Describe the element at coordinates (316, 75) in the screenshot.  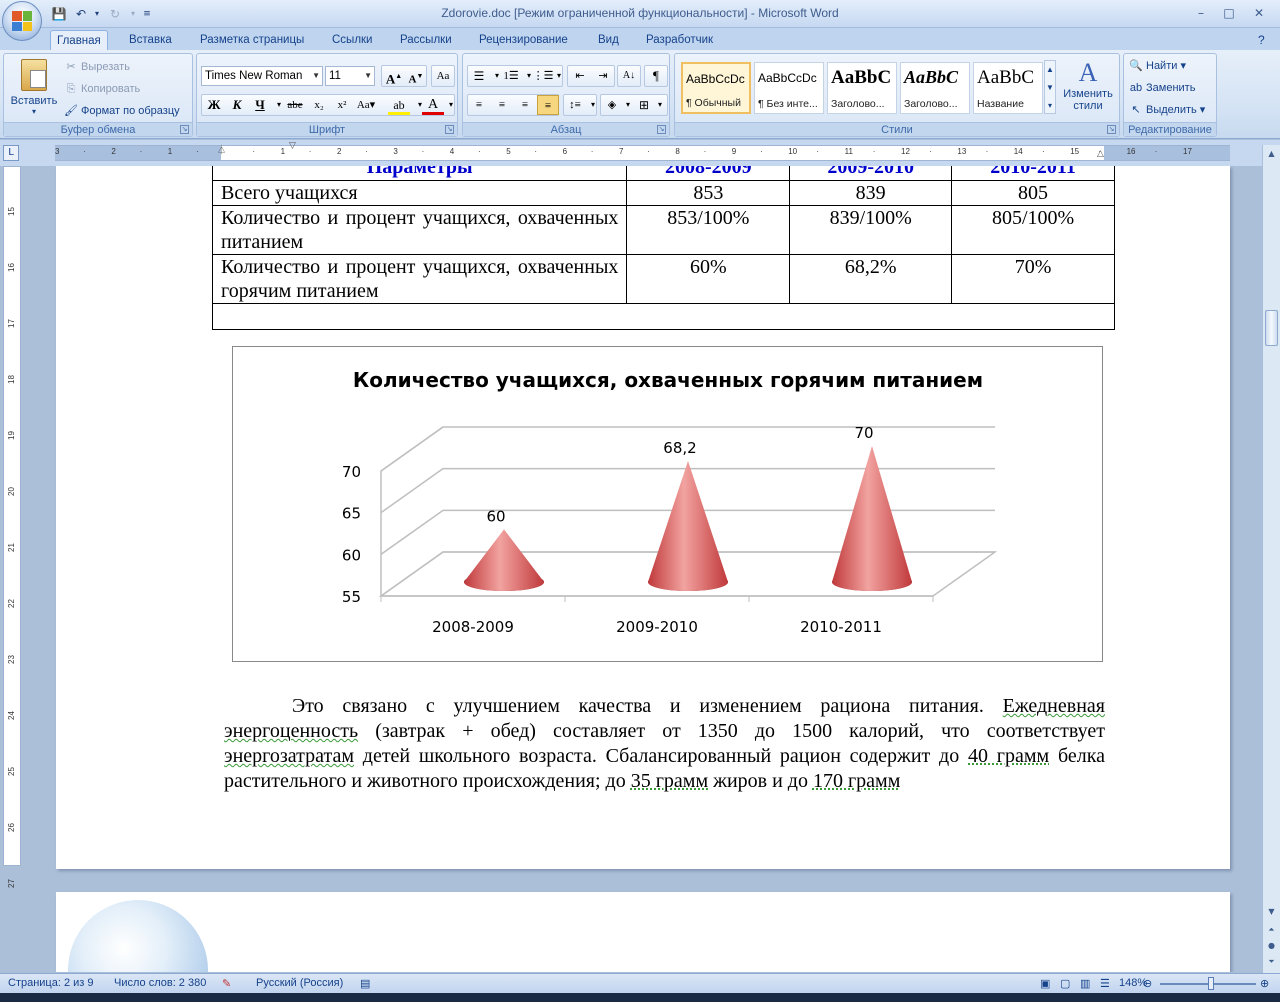
I see `font-name-dropdown-icon: ▼` at that location.